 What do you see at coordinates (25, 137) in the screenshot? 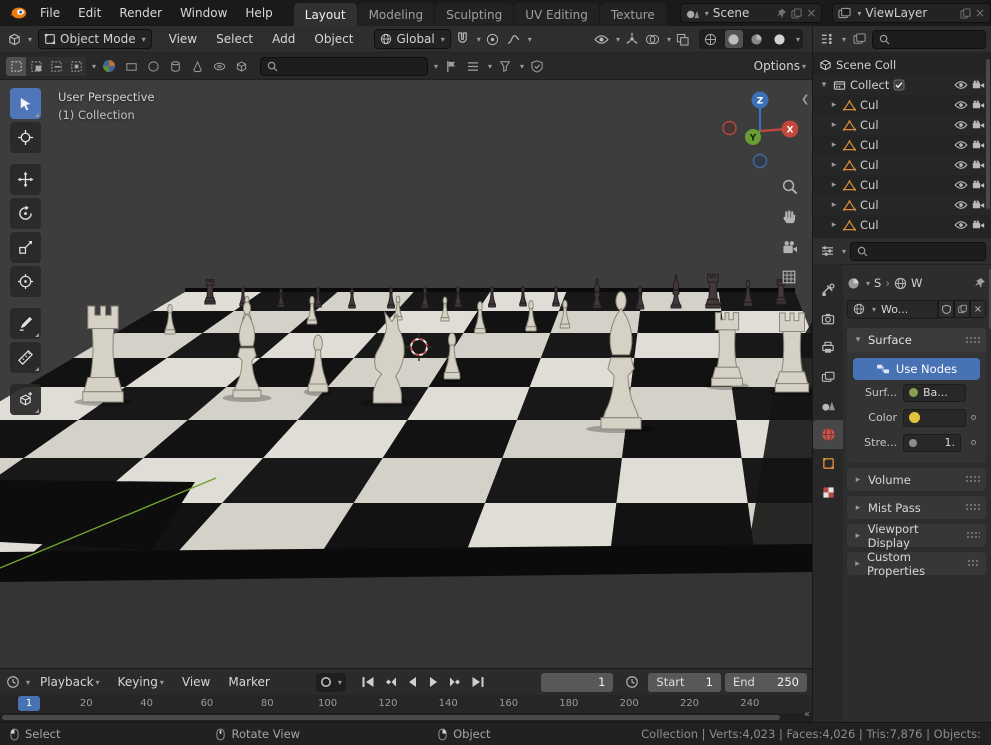
I see `tool-cursor-button` at bounding box center [25, 137].